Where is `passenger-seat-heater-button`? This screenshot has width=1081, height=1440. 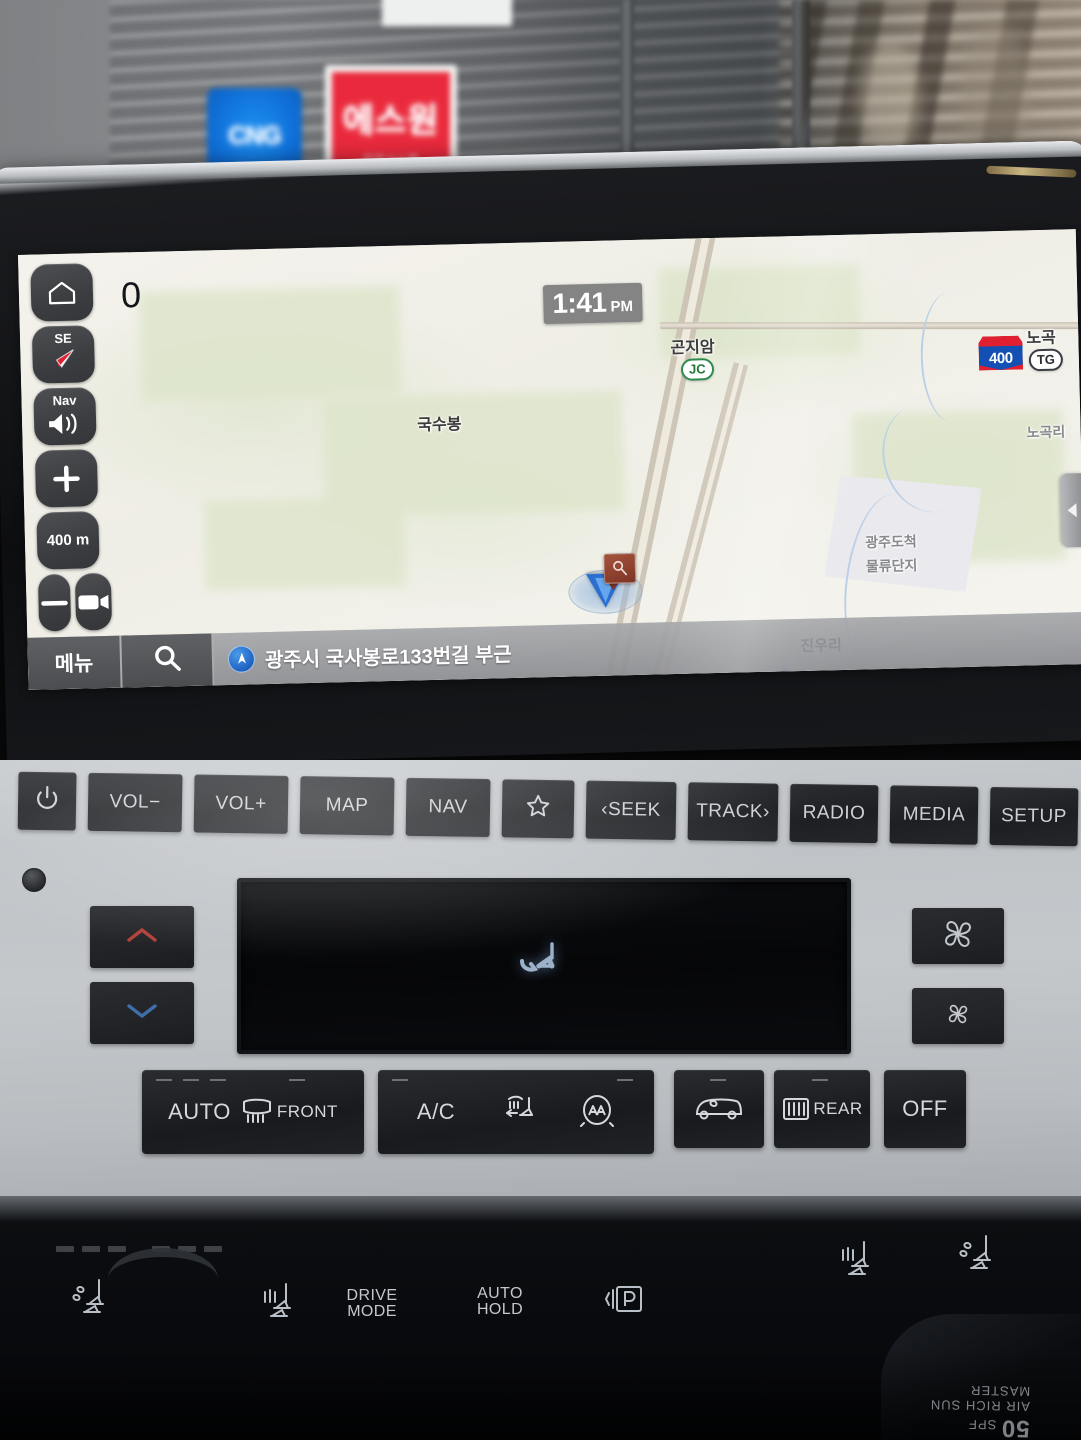
passenger-seat-heater-button is located at coordinates (858, 1263).